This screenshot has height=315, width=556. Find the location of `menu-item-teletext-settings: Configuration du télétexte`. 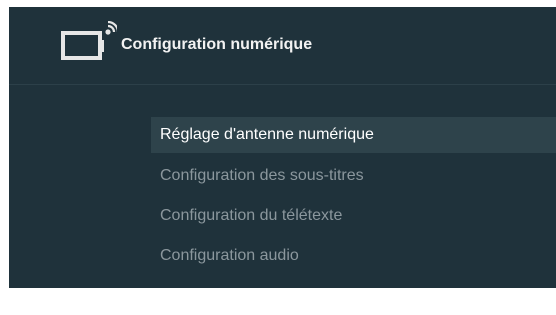

menu-item-teletext-settings: Configuration du télétexte is located at coordinates (353, 217).